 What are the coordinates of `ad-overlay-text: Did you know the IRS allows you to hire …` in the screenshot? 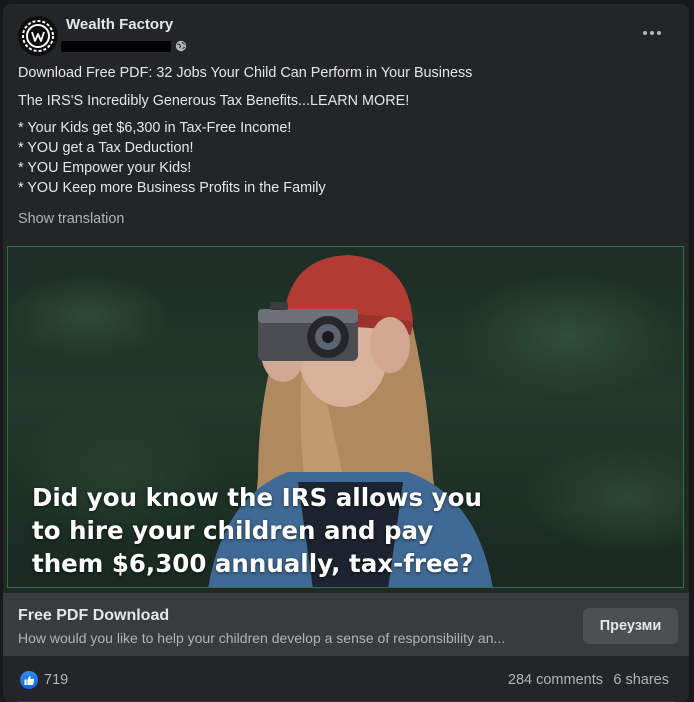 It's located at (257, 530).